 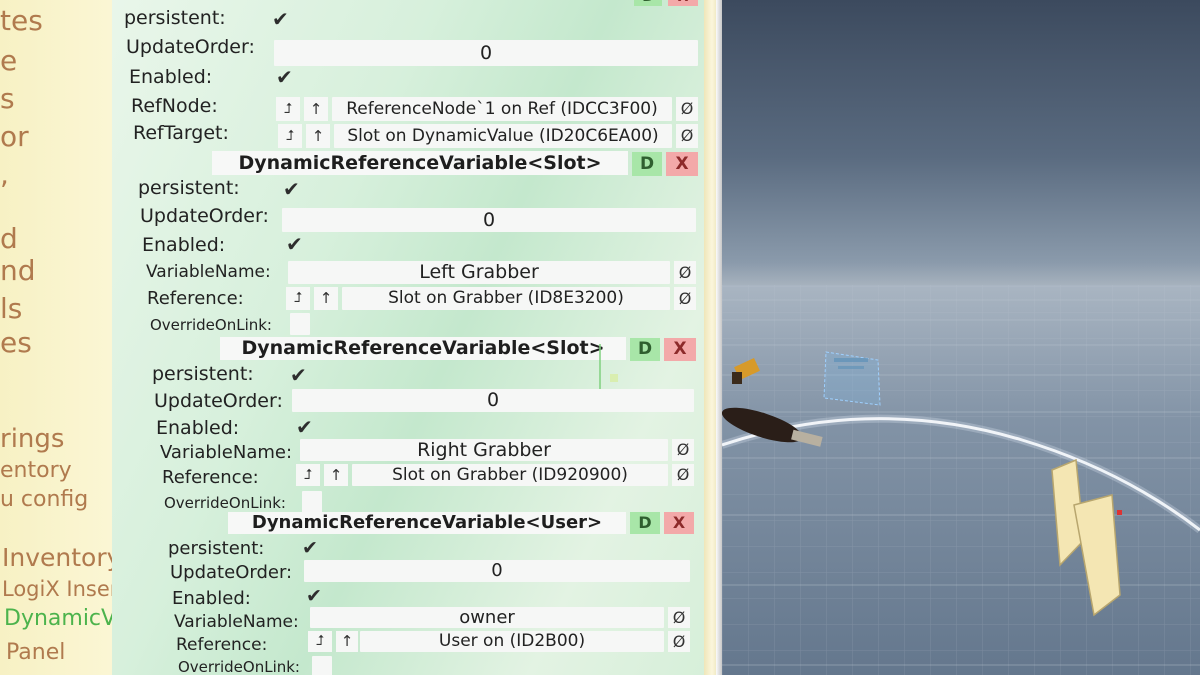 I want to click on refnode-field: ReferenceNode`1 on Ref (IDCC3F00), so click(x=502, y=109).